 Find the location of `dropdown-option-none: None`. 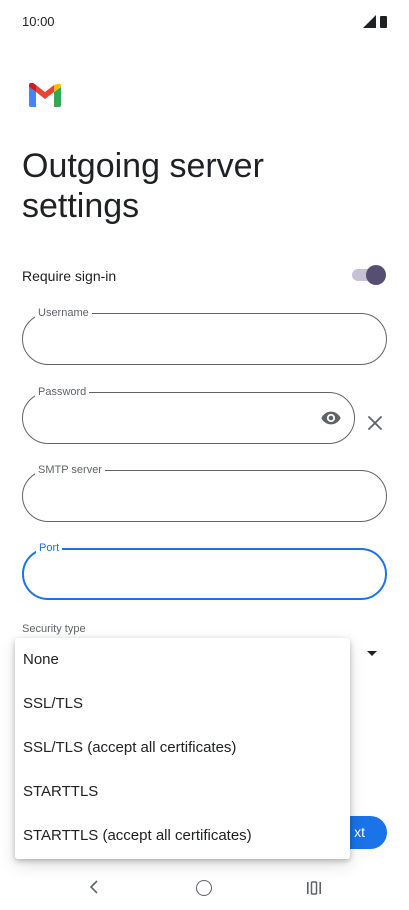

dropdown-option-none: None is located at coordinates (182, 660).